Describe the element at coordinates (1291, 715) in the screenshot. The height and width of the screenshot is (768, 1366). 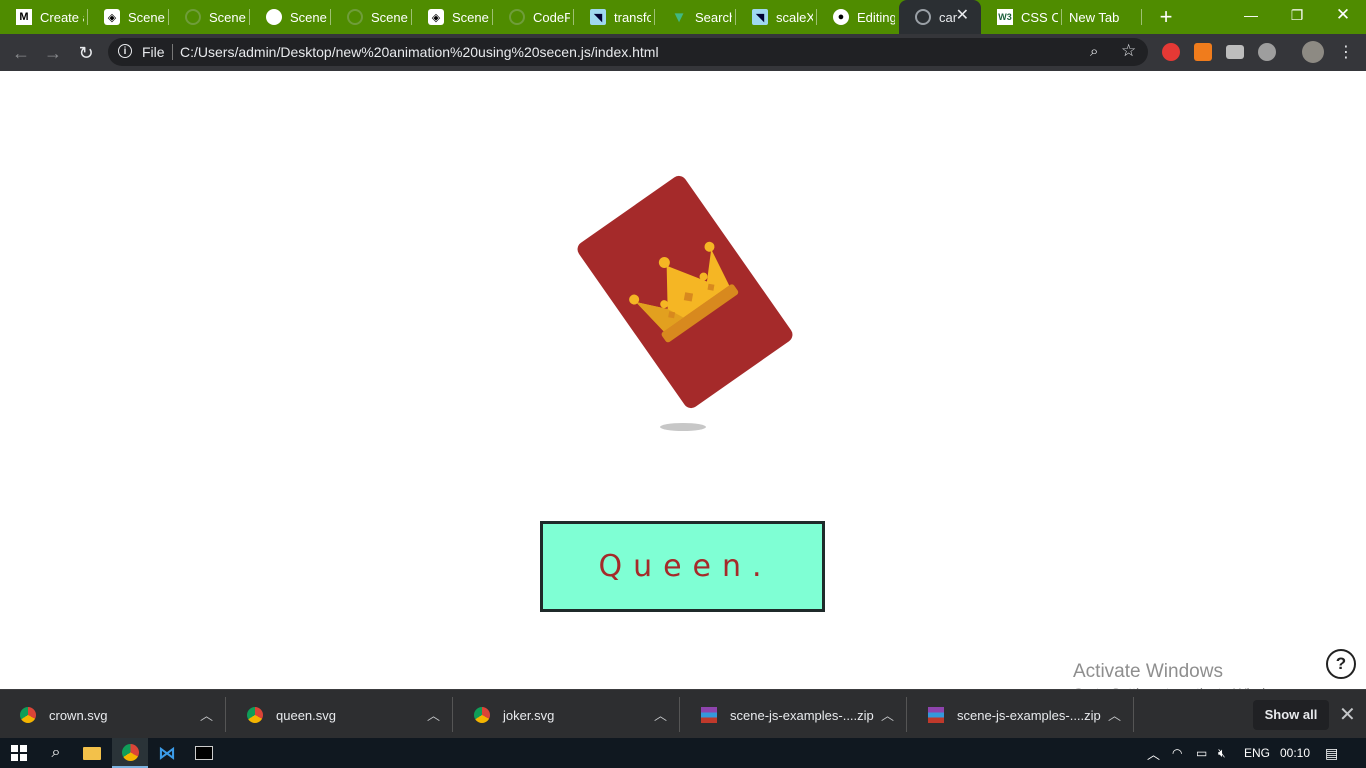
I see `show-all-button: Show all` at that location.